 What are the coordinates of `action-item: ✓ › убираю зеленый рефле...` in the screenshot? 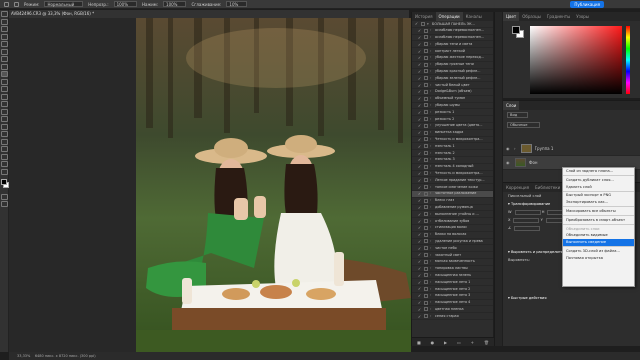 It's located at (452, 79).